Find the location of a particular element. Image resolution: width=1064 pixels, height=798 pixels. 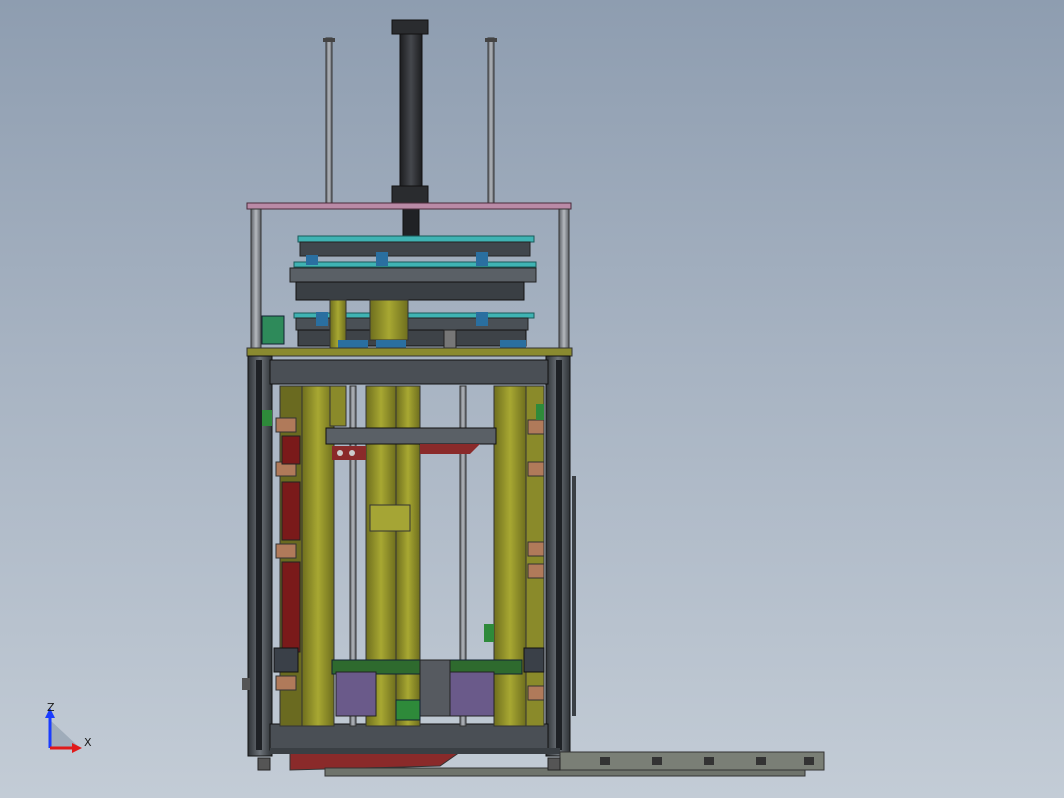

z-axis-label: Z is located at coordinates (51, 707).